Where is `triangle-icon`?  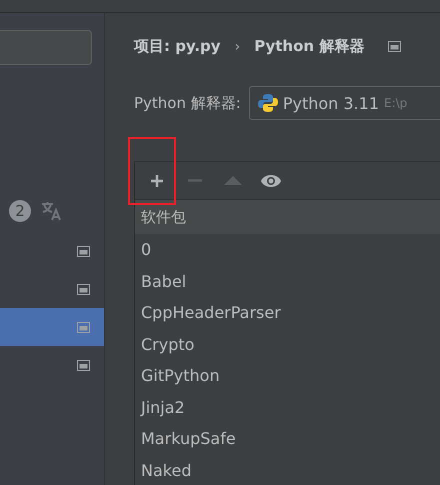 triangle-icon is located at coordinates (233, 180).